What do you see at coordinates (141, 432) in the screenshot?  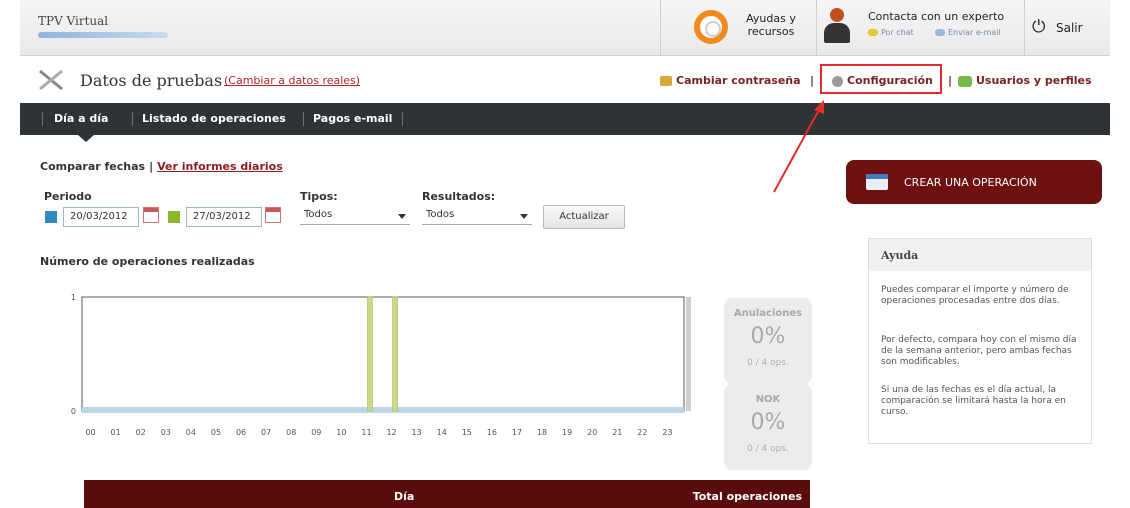 I see `x-tick-label: 02` at bounding box center [141, 432].